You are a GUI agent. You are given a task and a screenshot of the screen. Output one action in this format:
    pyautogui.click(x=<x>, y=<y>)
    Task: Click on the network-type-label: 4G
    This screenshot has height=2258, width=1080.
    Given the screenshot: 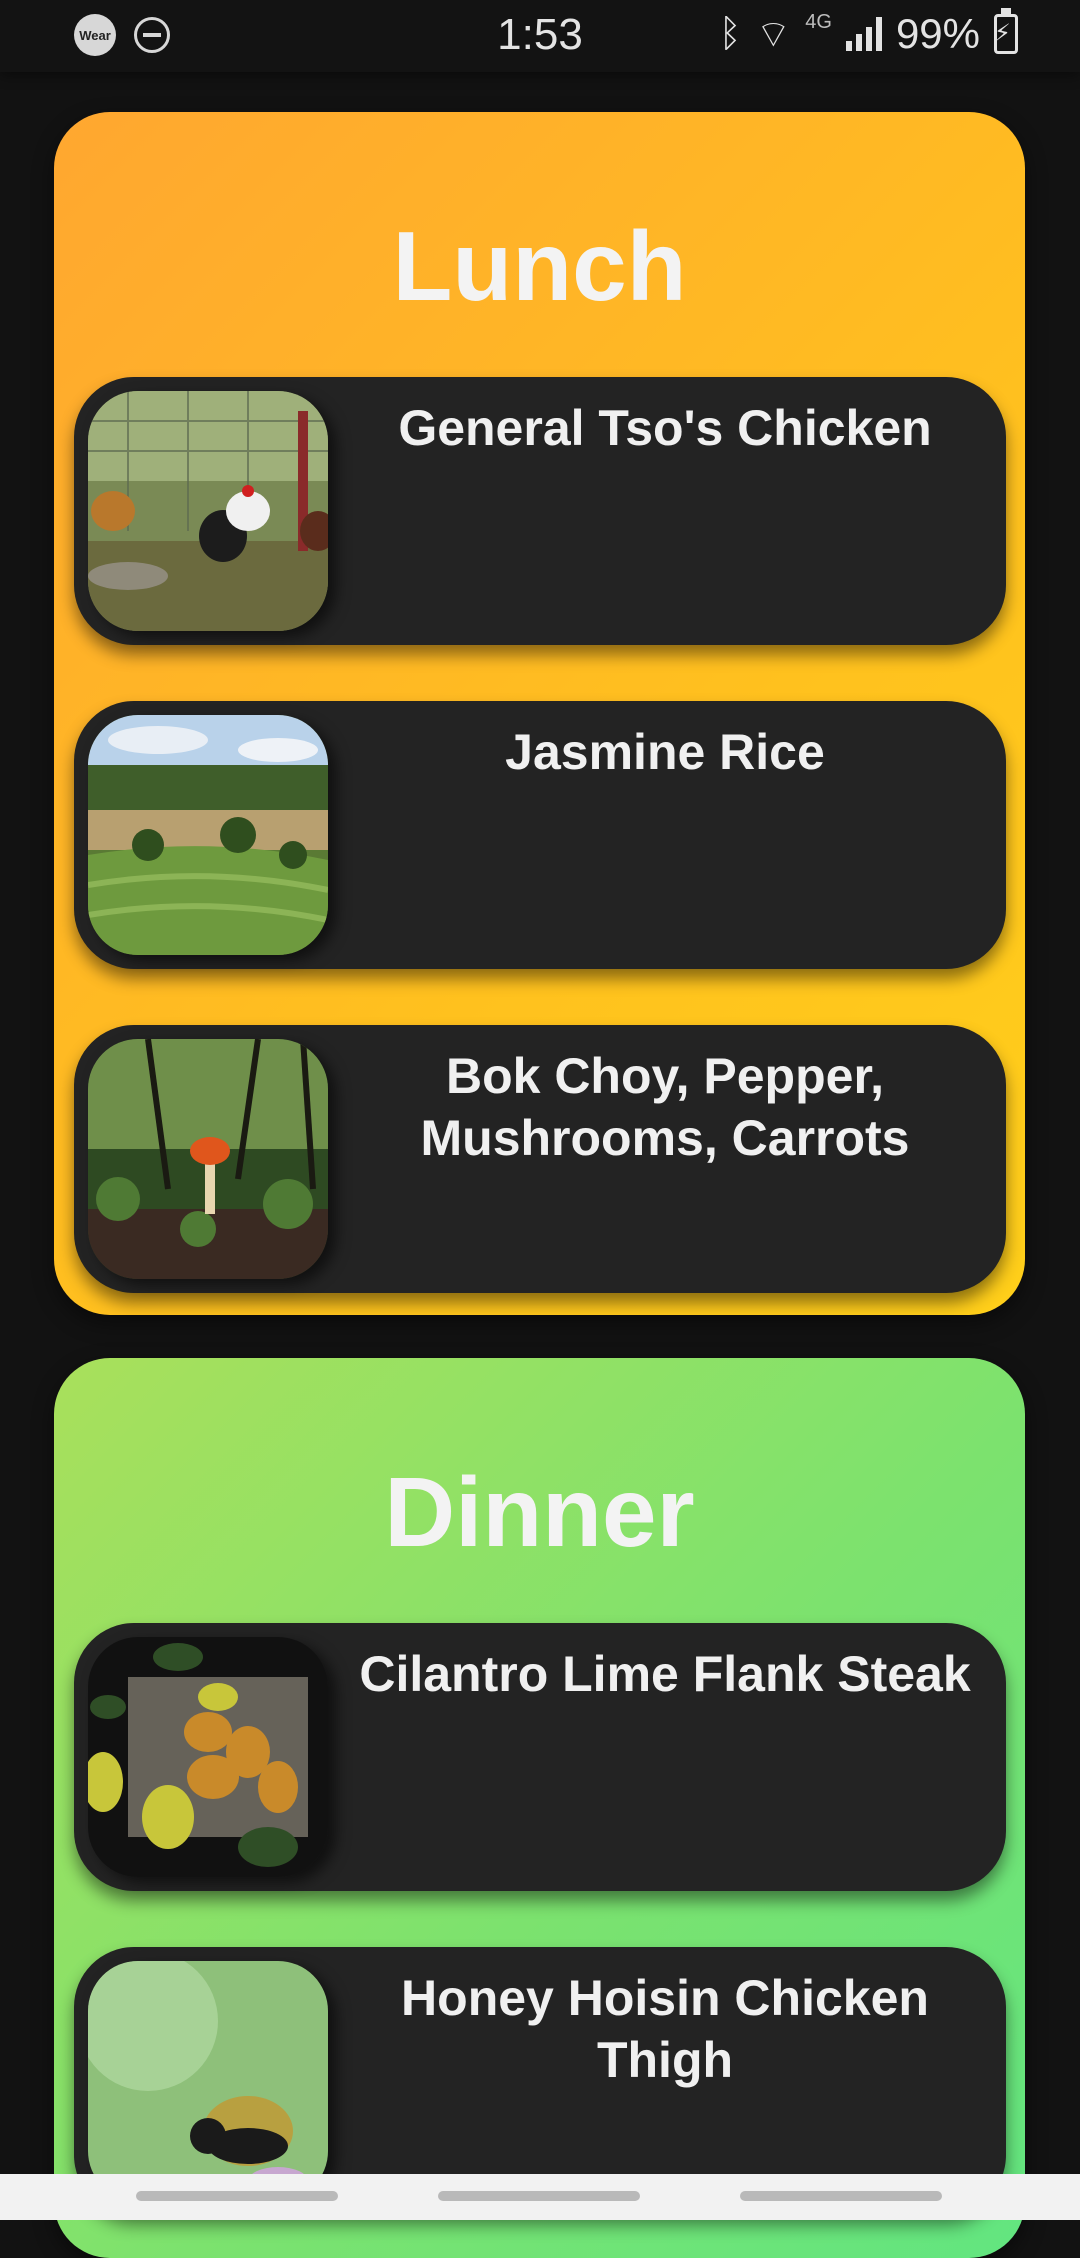 What is the action you would take?
    pyautogui.click(x=818, y=21)
    